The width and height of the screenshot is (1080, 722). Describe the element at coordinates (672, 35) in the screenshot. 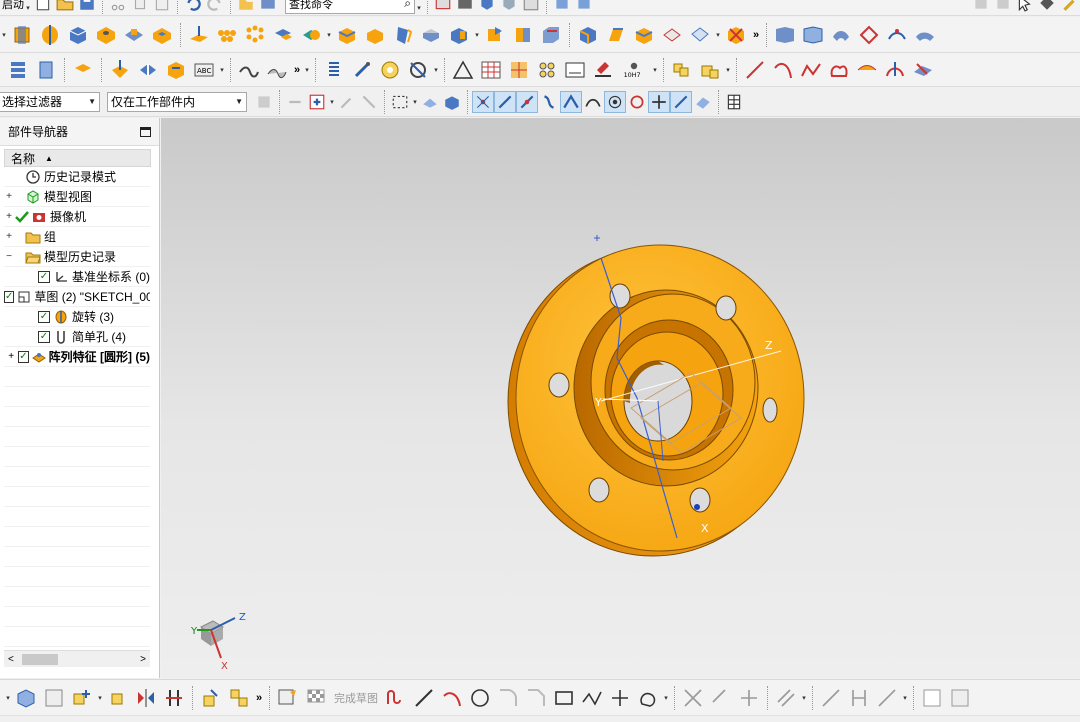

I see `replace-face-icon` at that location.